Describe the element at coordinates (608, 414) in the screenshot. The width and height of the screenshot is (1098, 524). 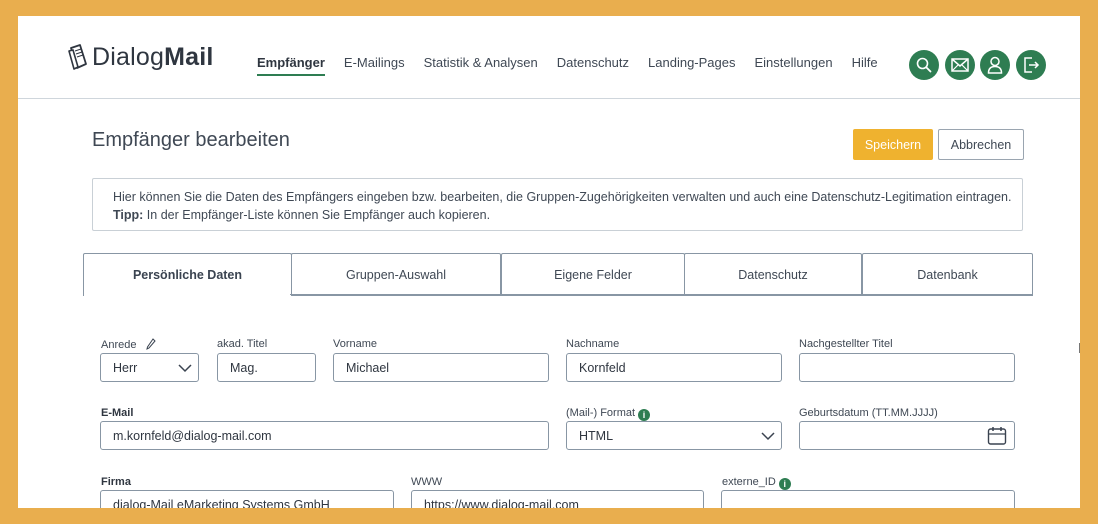
I see `format-label: (Mail-) Format i` at that location.